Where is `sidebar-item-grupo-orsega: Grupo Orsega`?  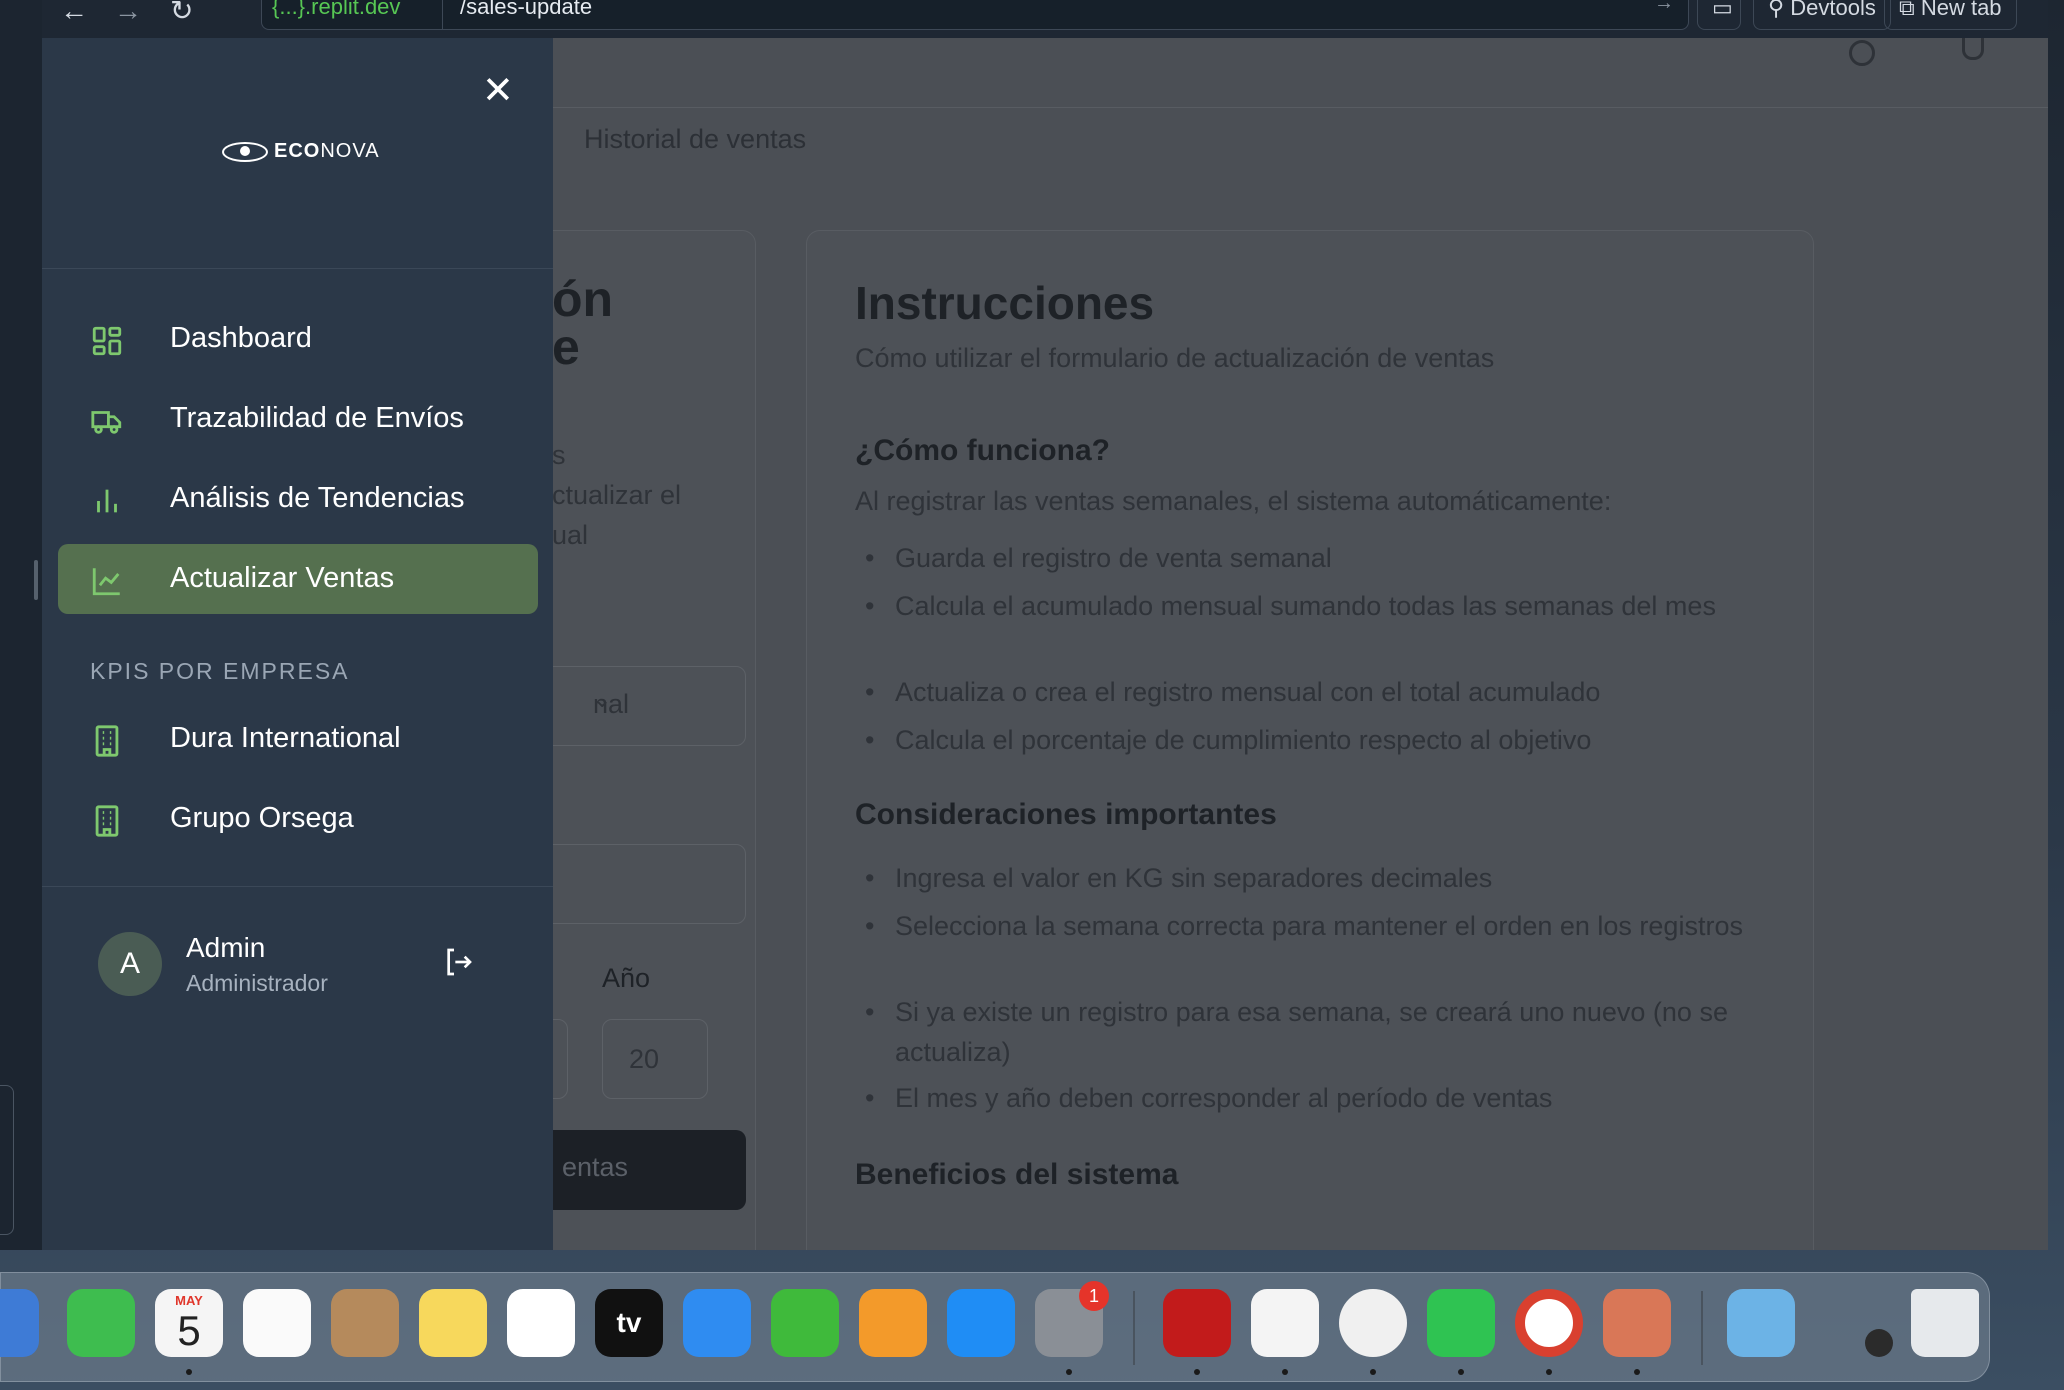
sidebar-item-grupo-orsega: Grupo Orsega is located at coordinates (298, 819).